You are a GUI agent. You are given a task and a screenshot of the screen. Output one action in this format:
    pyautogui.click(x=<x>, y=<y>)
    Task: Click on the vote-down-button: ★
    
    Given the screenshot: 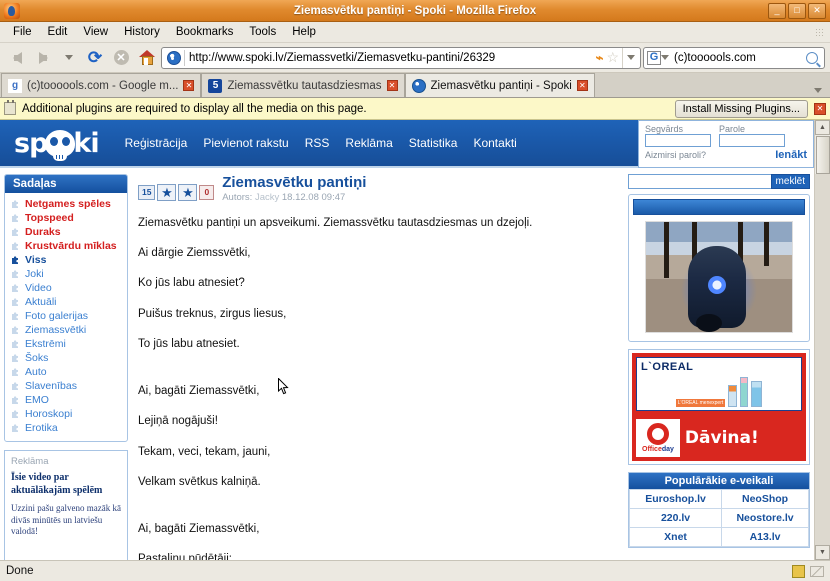 What is the action you would take?
    pyautogui.click(x=188, y=192)
    